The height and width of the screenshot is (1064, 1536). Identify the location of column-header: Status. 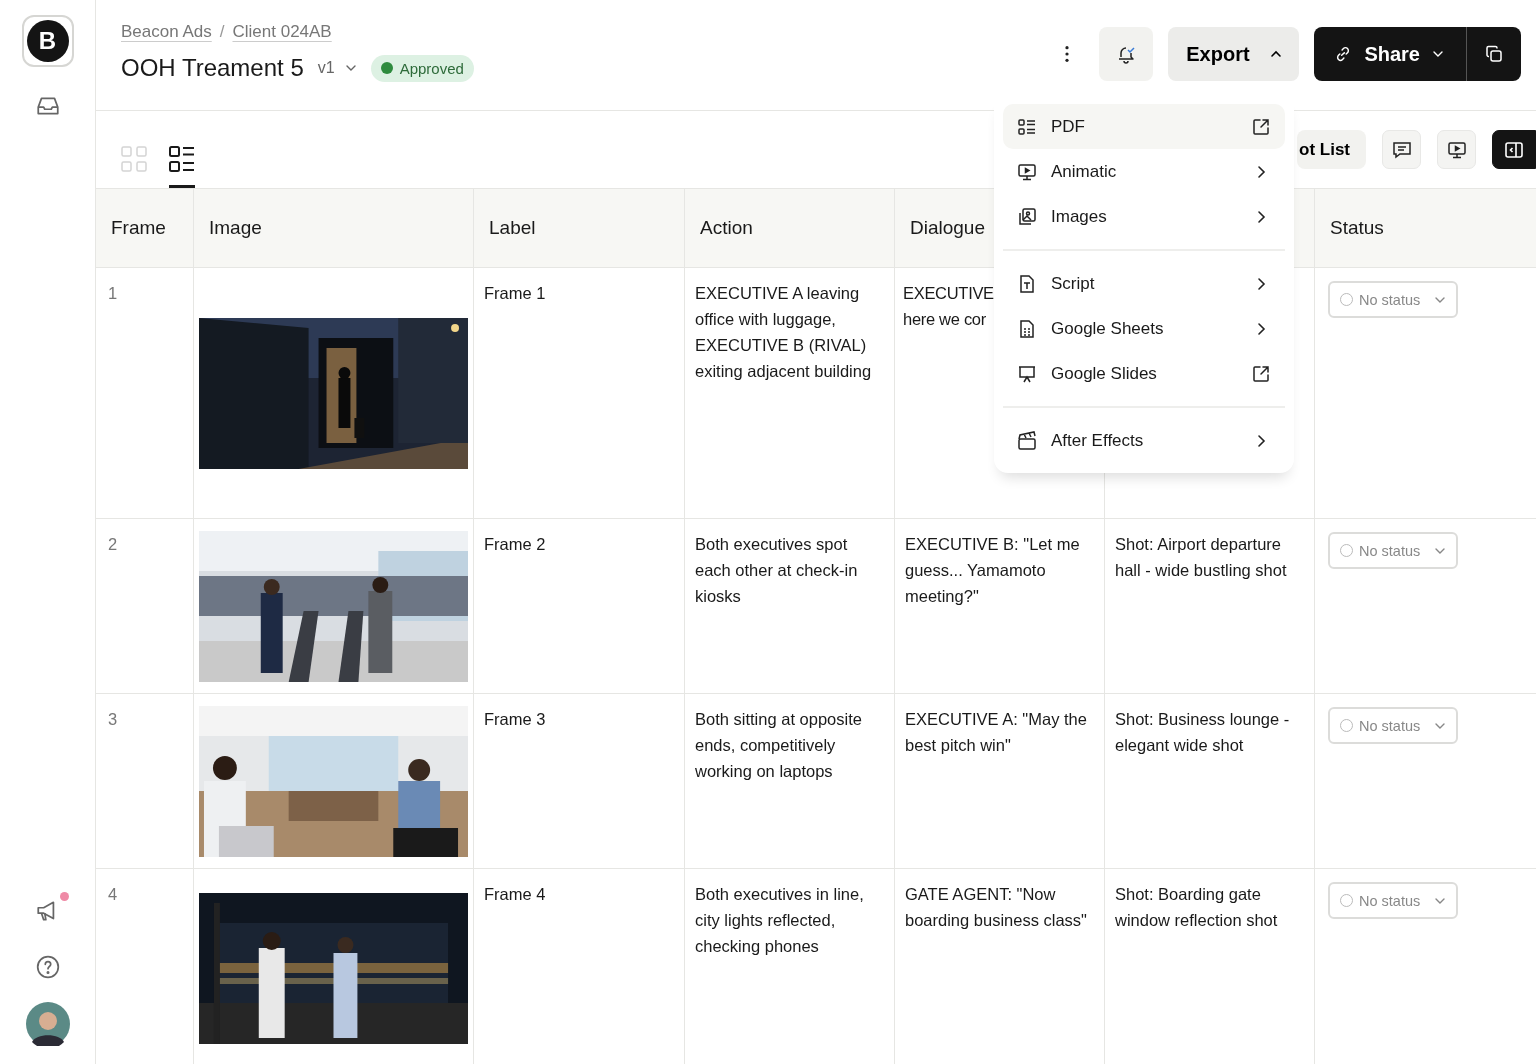
(1357, 228).